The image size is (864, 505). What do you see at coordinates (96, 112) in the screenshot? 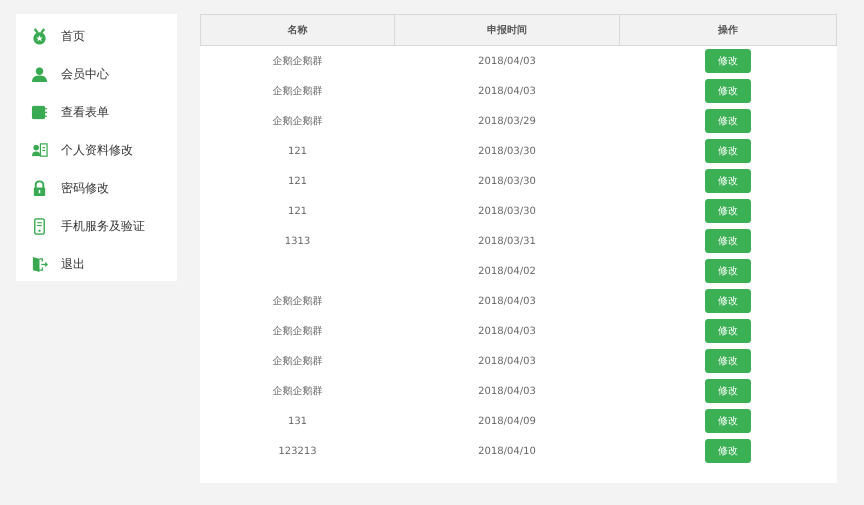
I see `sidebar-item: 查看表单` at bounding box center [96, 112].